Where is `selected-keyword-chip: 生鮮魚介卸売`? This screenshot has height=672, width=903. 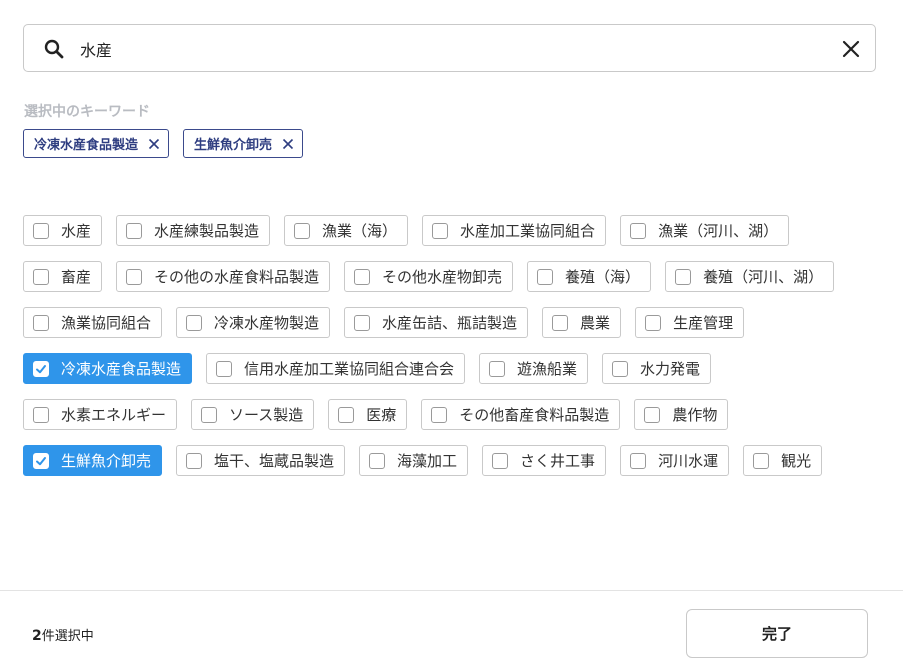
selected-keyword-chip: 生鮮魚介卸売 is located at coordinates (243, 143).